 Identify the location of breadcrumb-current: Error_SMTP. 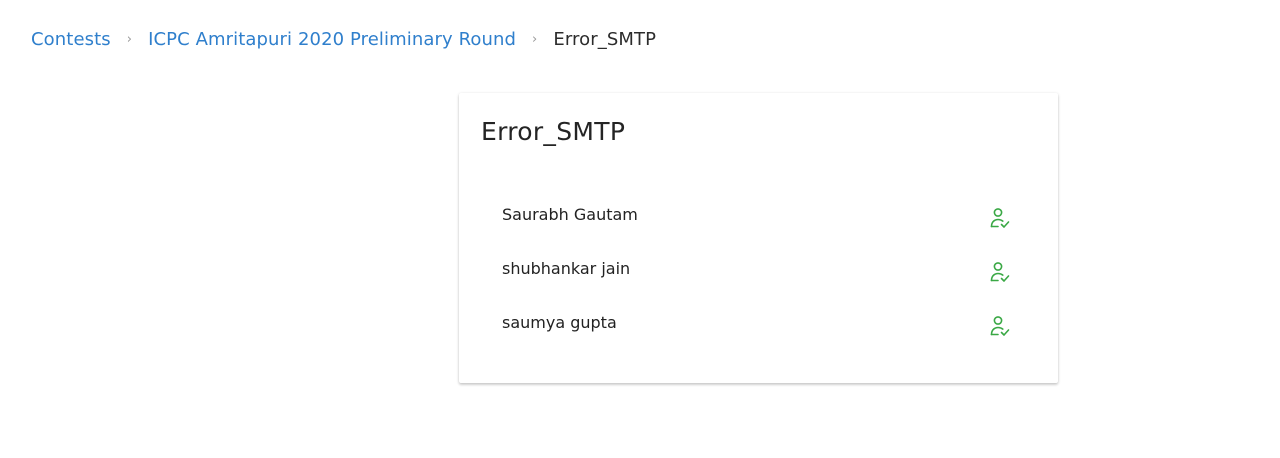
(605, 39).